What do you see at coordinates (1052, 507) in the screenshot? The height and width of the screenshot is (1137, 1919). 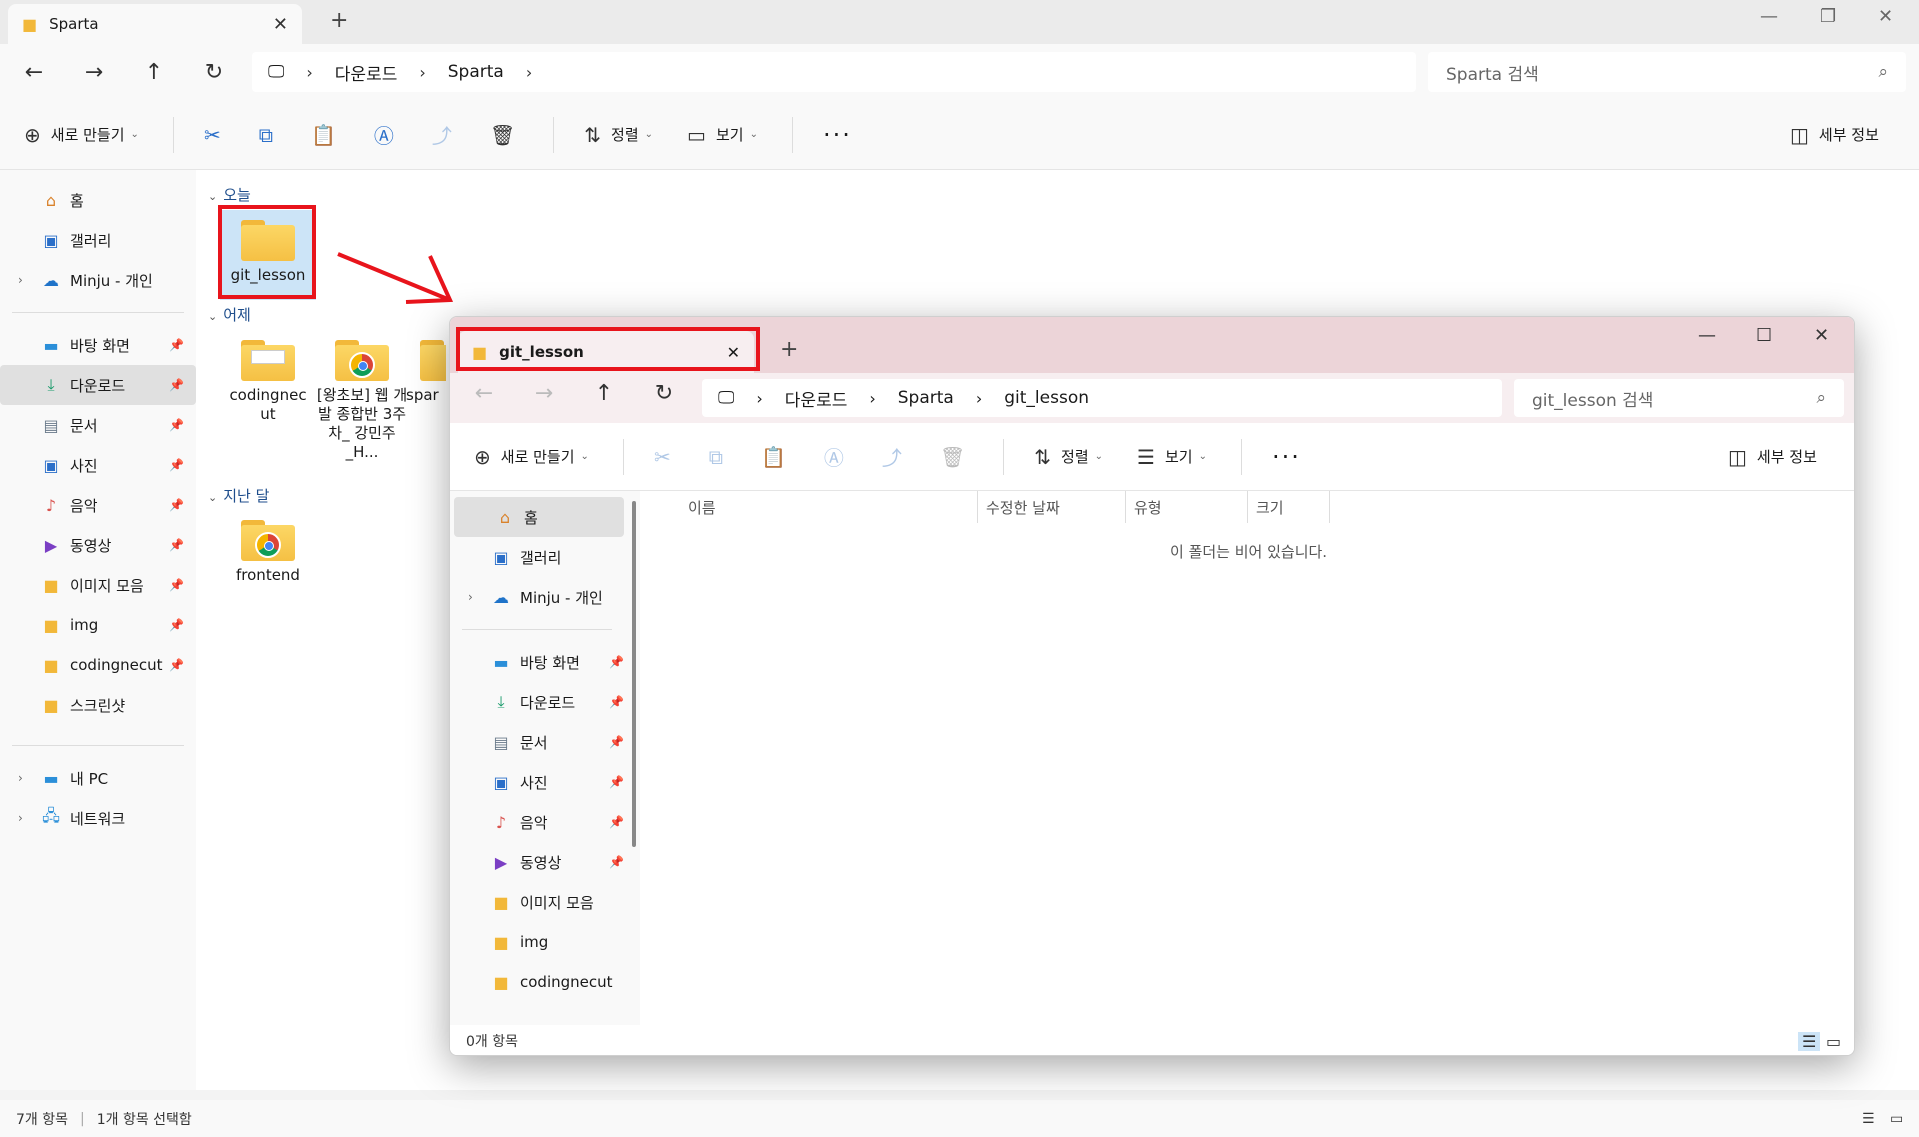 I see `column-header-modified: 수정한 날짜` at bounding box center [1052, 507].